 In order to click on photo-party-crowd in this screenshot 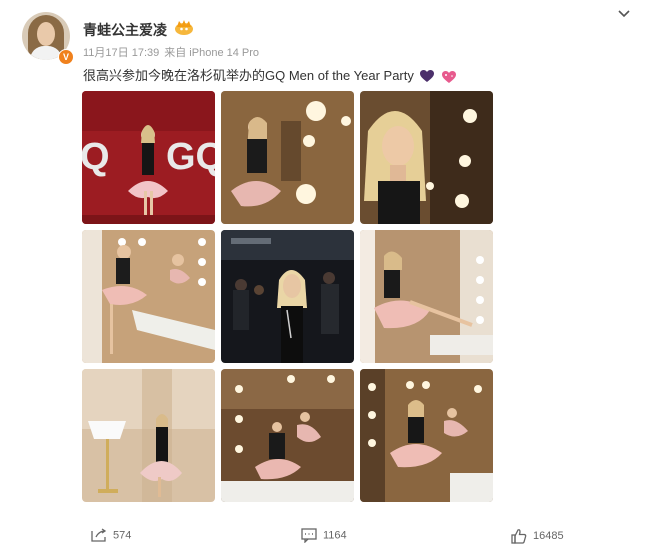, I will do `click(287, 296)`.